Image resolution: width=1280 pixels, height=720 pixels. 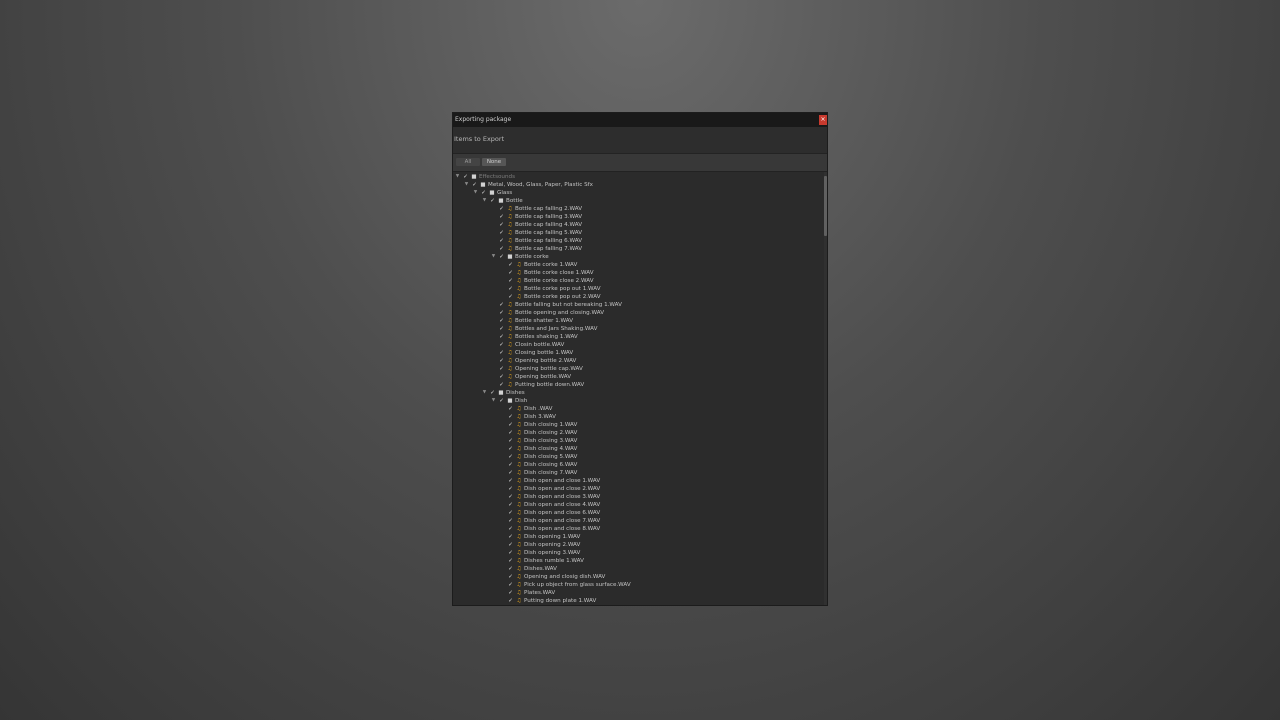 I want to click on tree-file-row: ✓ ♫ Dish 3.WAV, so click(x=638, y=417).